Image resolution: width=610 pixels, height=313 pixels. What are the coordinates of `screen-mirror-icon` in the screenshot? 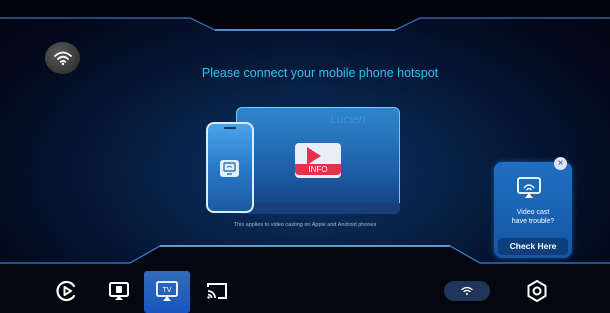 It's located at (119, 291).